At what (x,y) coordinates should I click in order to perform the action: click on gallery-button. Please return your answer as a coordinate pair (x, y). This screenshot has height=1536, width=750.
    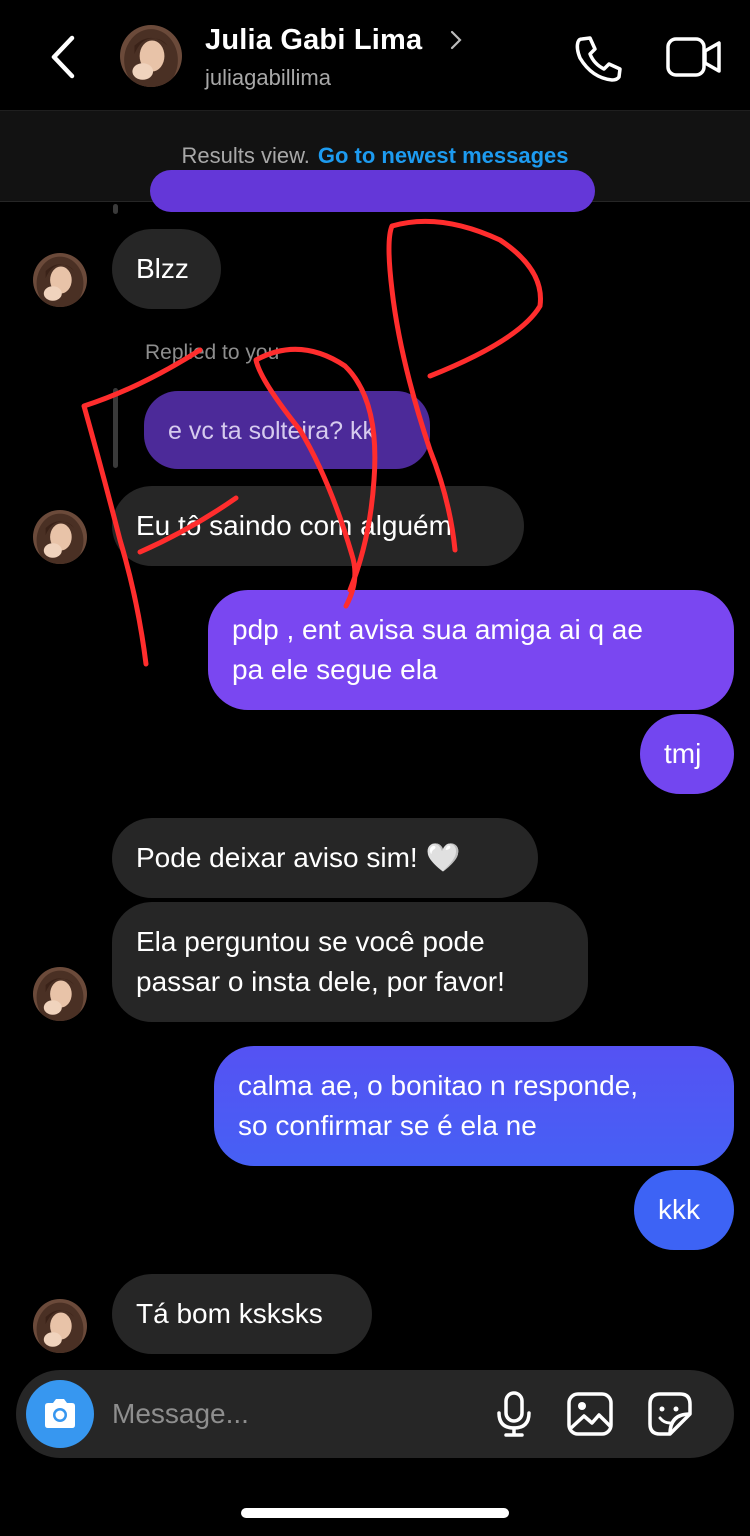
    Looking at the image, I should click on (590, 1416).